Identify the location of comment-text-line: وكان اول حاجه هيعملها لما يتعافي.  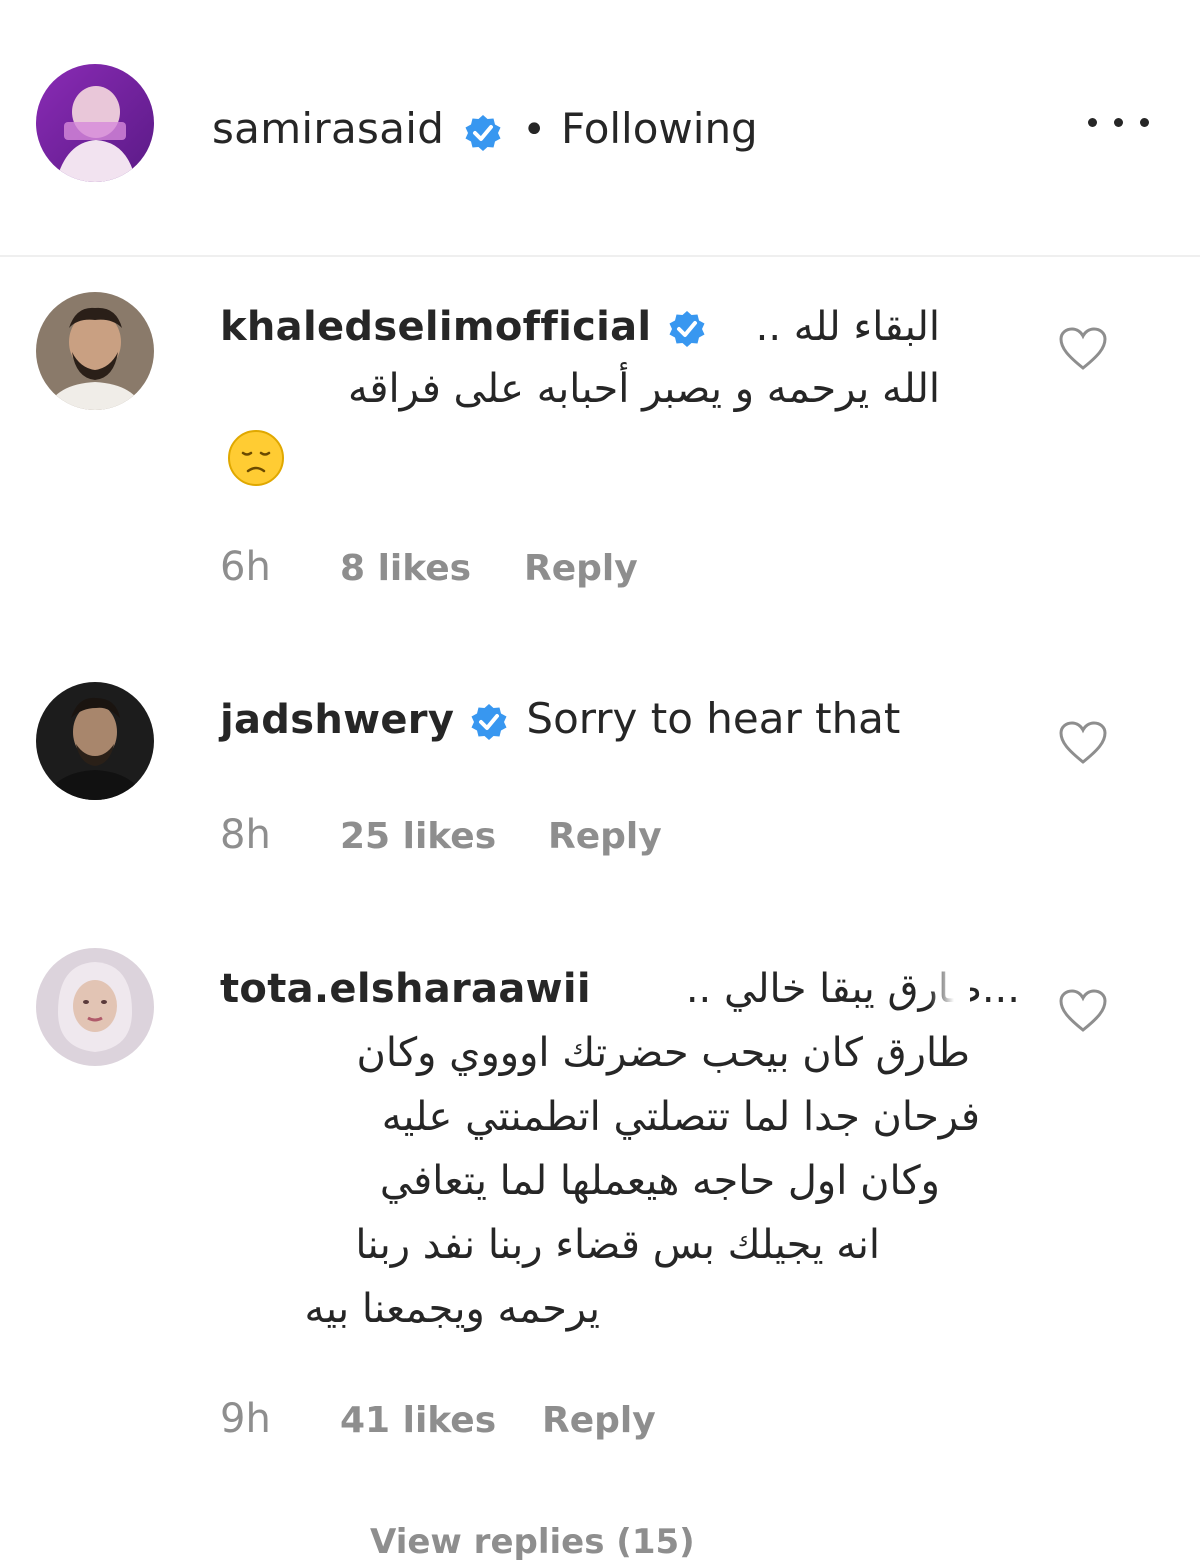
(659, 1181).